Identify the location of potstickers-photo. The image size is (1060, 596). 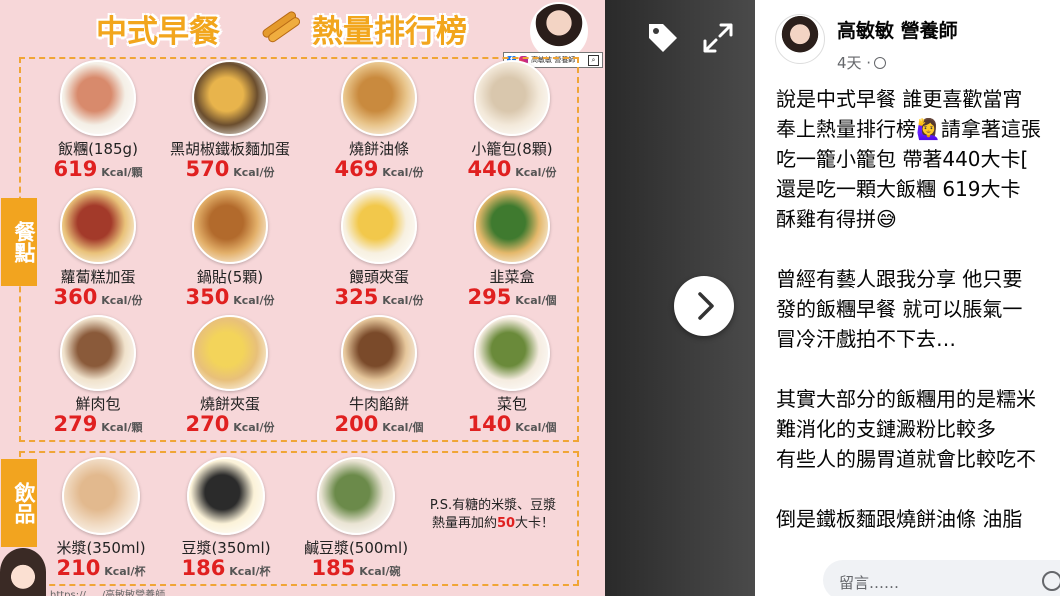
(230, 226).